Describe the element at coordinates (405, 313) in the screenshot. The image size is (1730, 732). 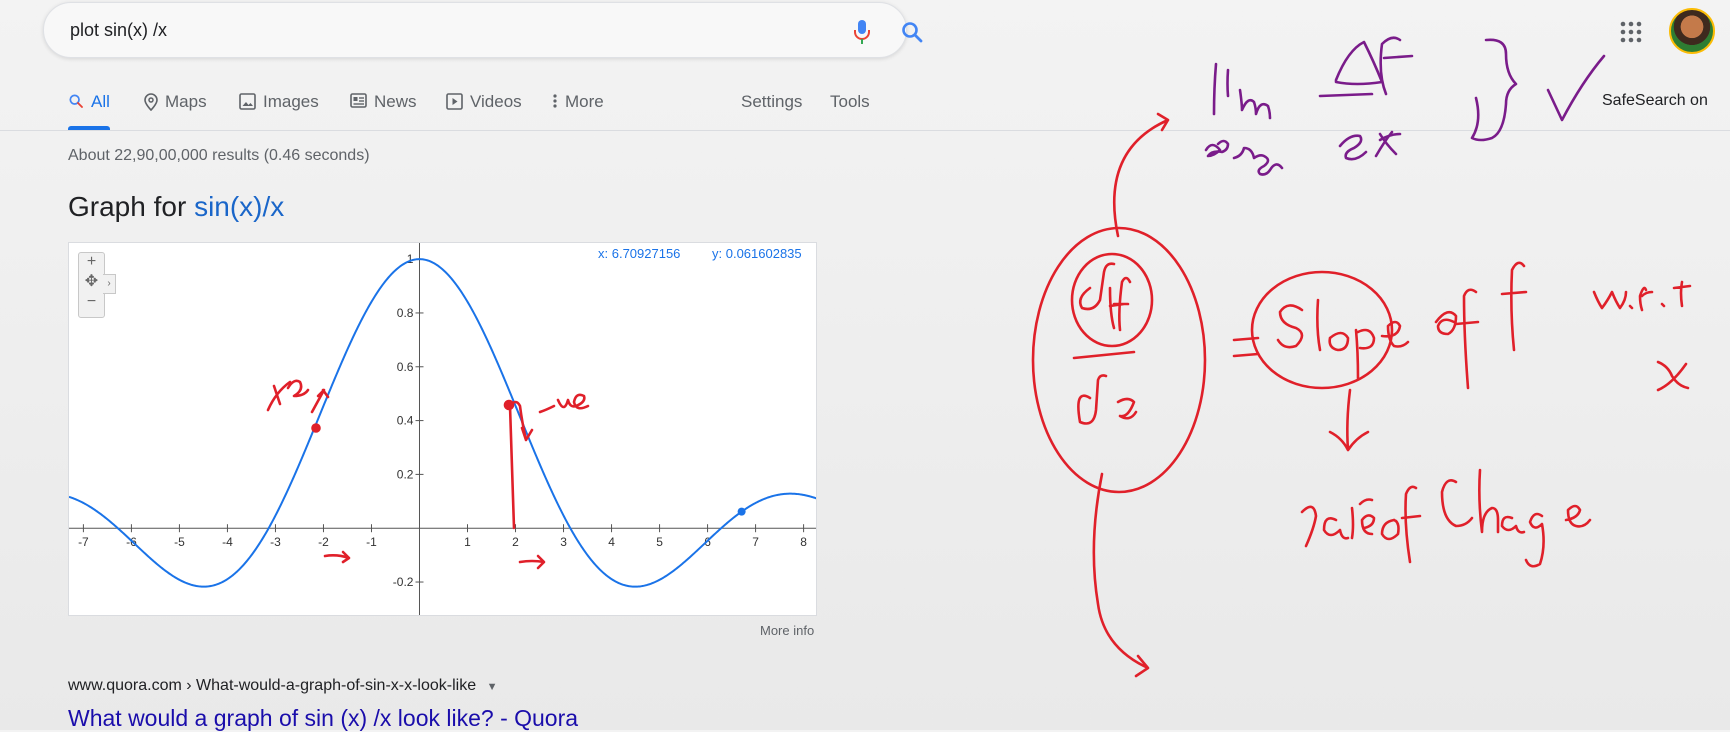
I see `y-tick-label: 0.8` at that location.